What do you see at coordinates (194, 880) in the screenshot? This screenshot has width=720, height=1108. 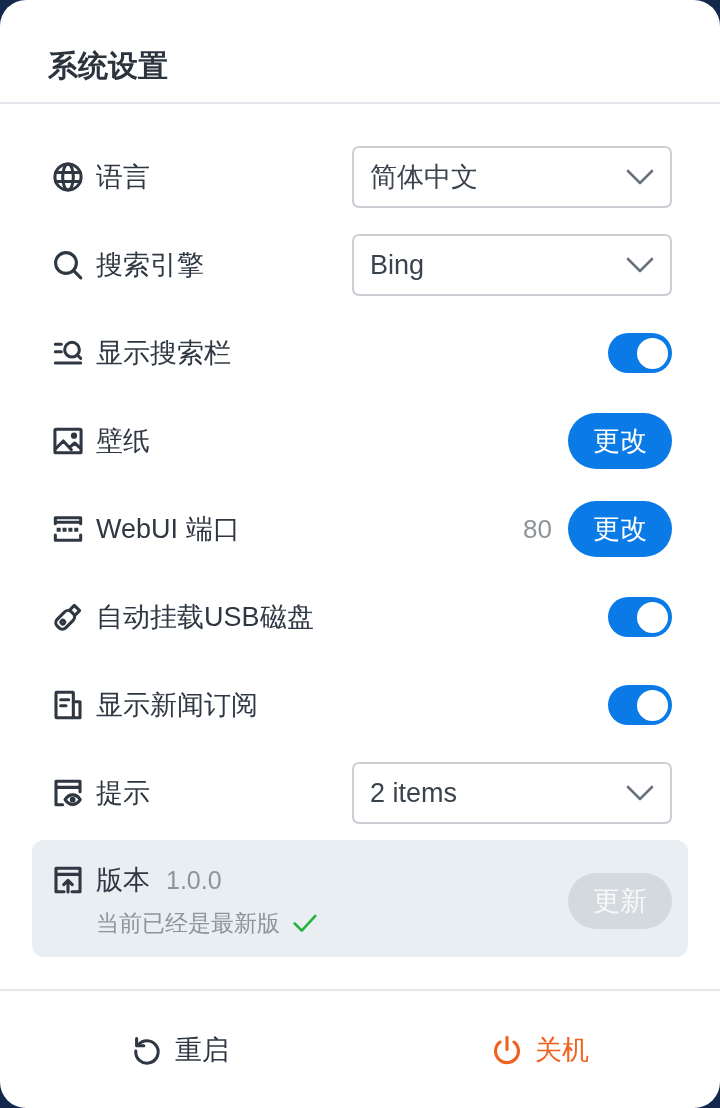 I see `version-number: 1.0.0` at bounding box center [194, 880].